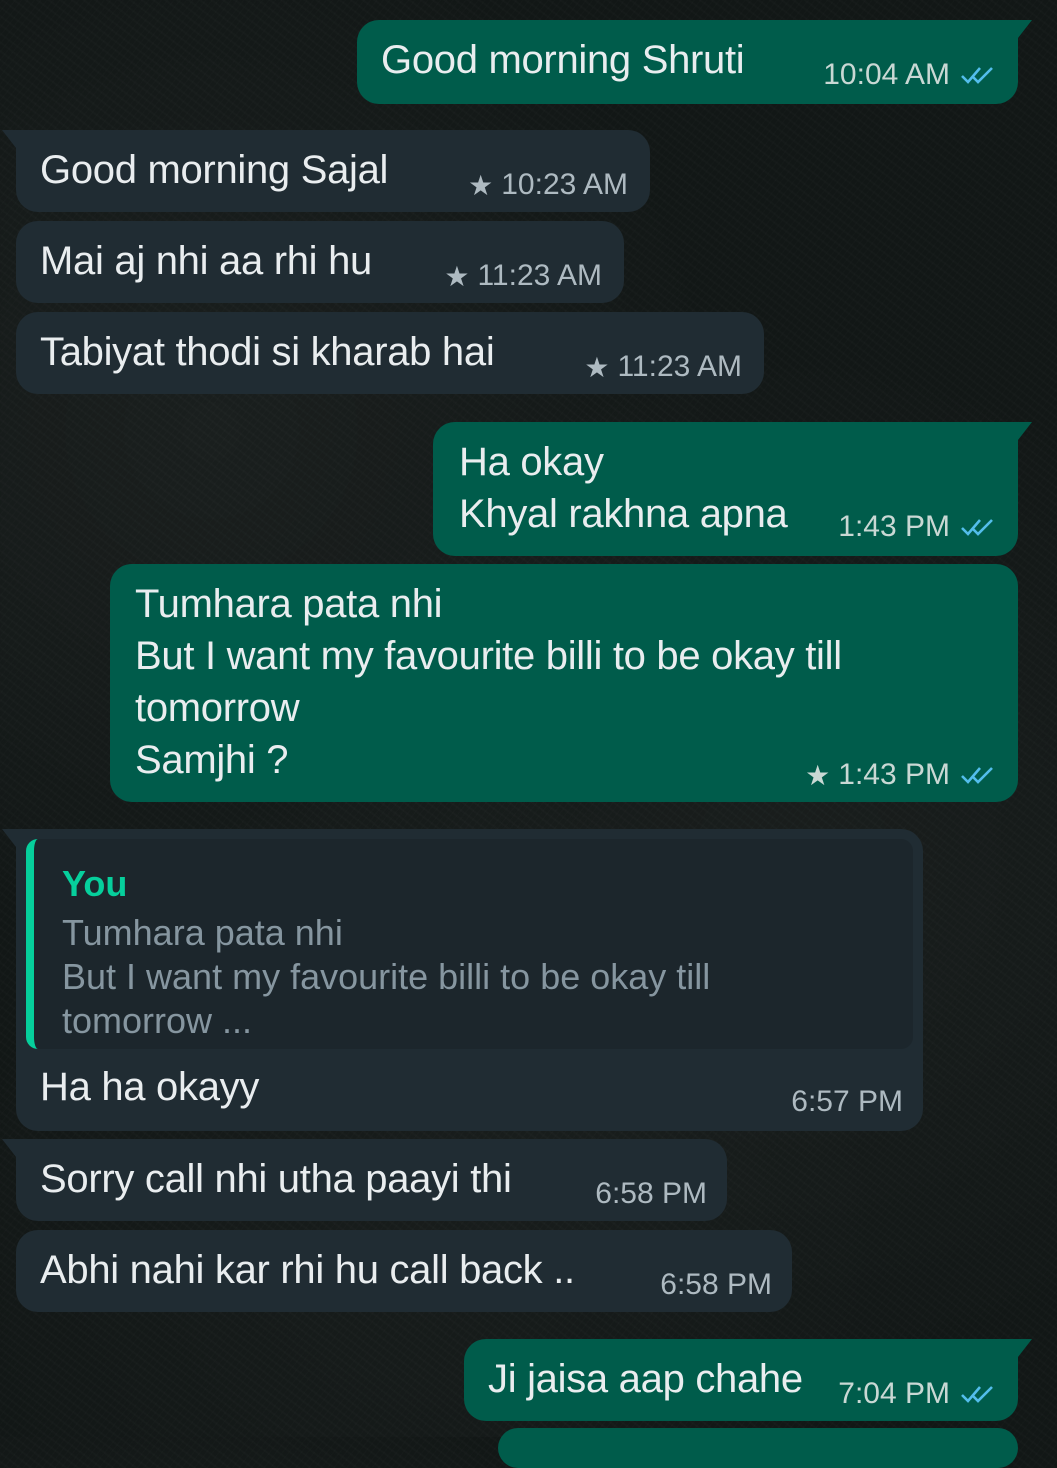 The width and height of the screenshot is (1057, 1468). What do you see at coordinates (758, 1448) in the screenshot?
I see `message-bubble-outgoing-partial` at bounding box center [758, 1448].